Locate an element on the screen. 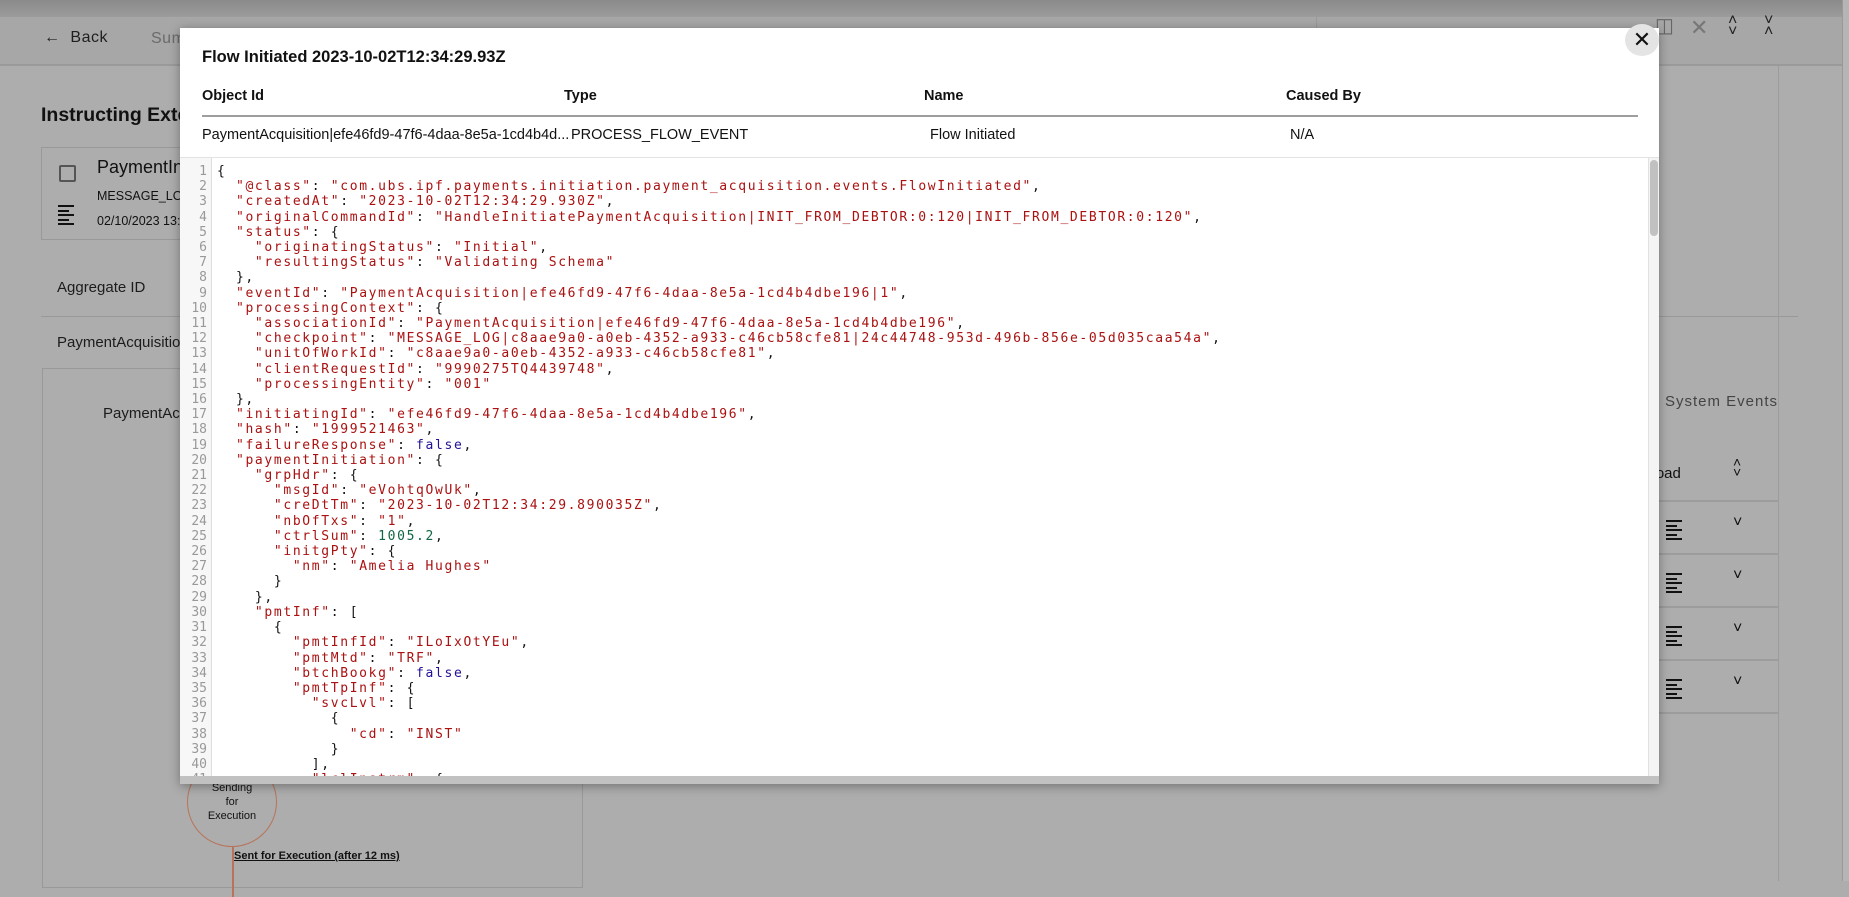 The image size is (1849, 897). arrow-left-icon: ← is located at coordinates (52, 37).